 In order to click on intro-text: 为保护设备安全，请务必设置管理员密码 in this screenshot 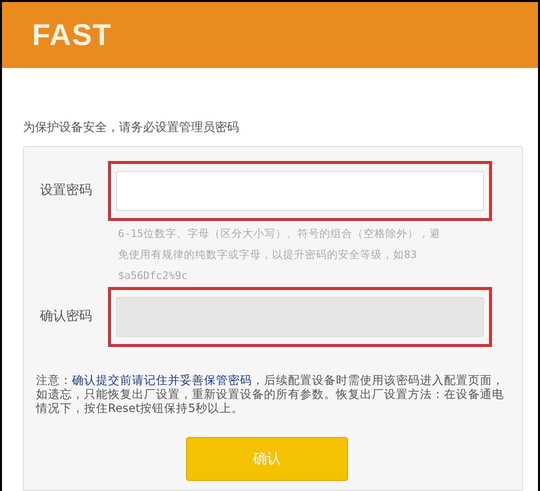, I will do `click(131, 127)`.